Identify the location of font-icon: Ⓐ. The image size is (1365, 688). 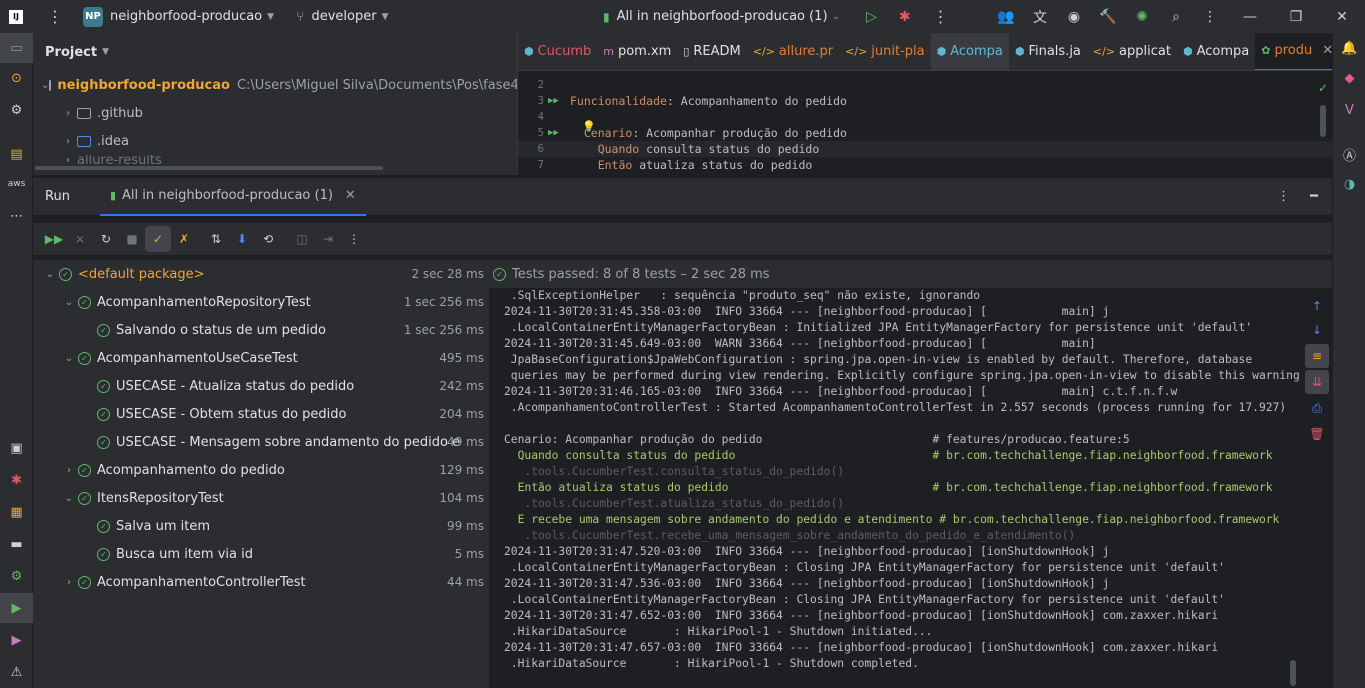
(1349, 154).